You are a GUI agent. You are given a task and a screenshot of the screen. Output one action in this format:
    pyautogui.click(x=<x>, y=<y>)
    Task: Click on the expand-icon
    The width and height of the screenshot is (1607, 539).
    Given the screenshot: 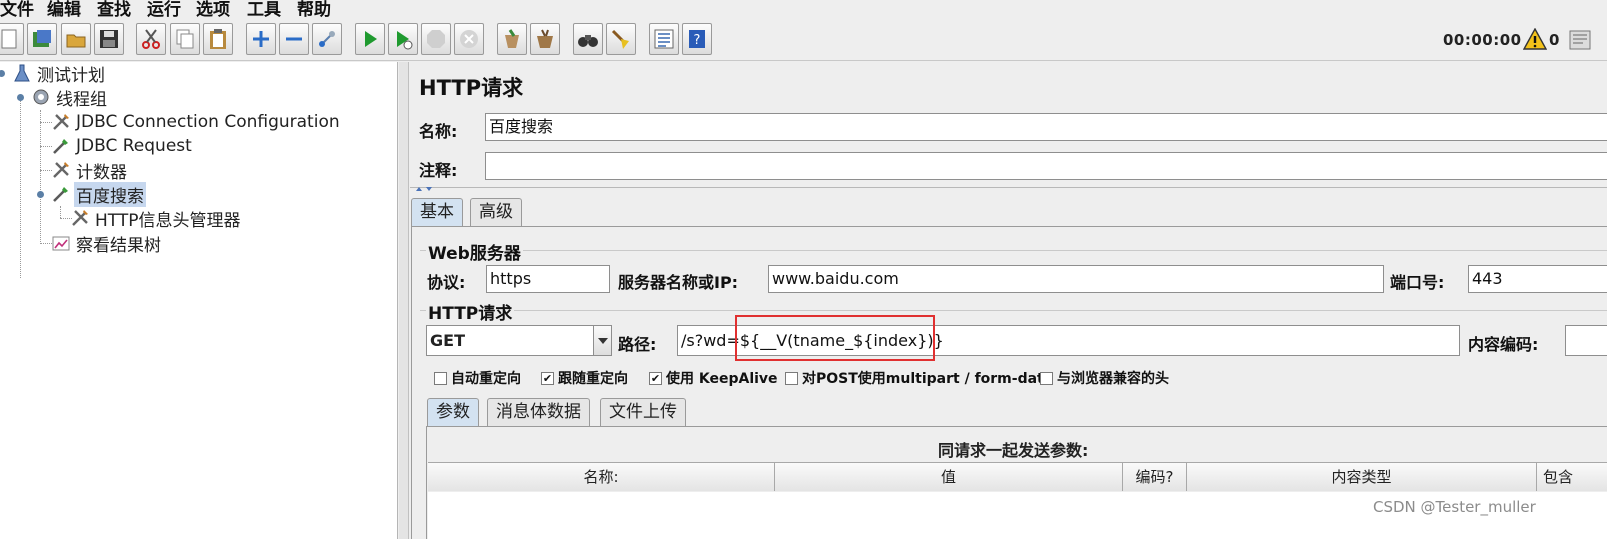 What is the action you would take?
    pyautogui.click(x=261, y=39)
    